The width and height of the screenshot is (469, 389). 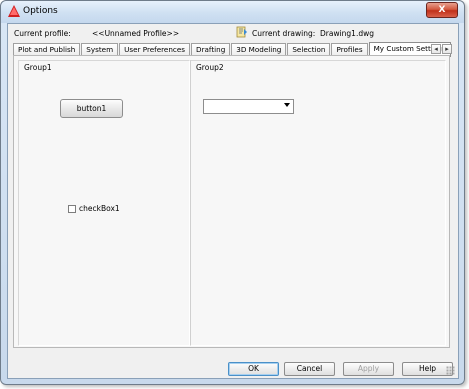 What do you see at coordinates (309, 369) in the screenshot?
I see `cancel-button: Cancel` at bounding box center [309, 369].